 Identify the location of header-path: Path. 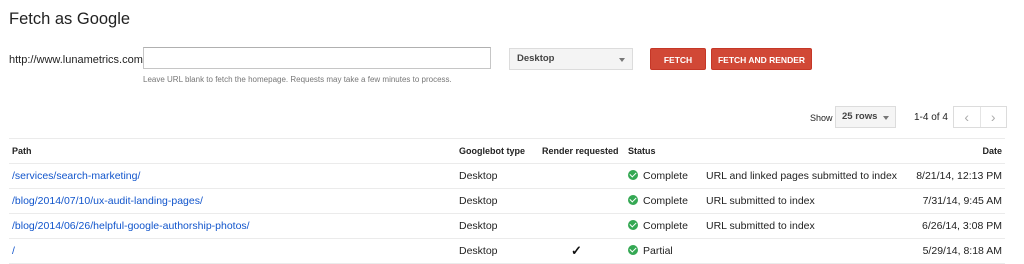
(22, 151).